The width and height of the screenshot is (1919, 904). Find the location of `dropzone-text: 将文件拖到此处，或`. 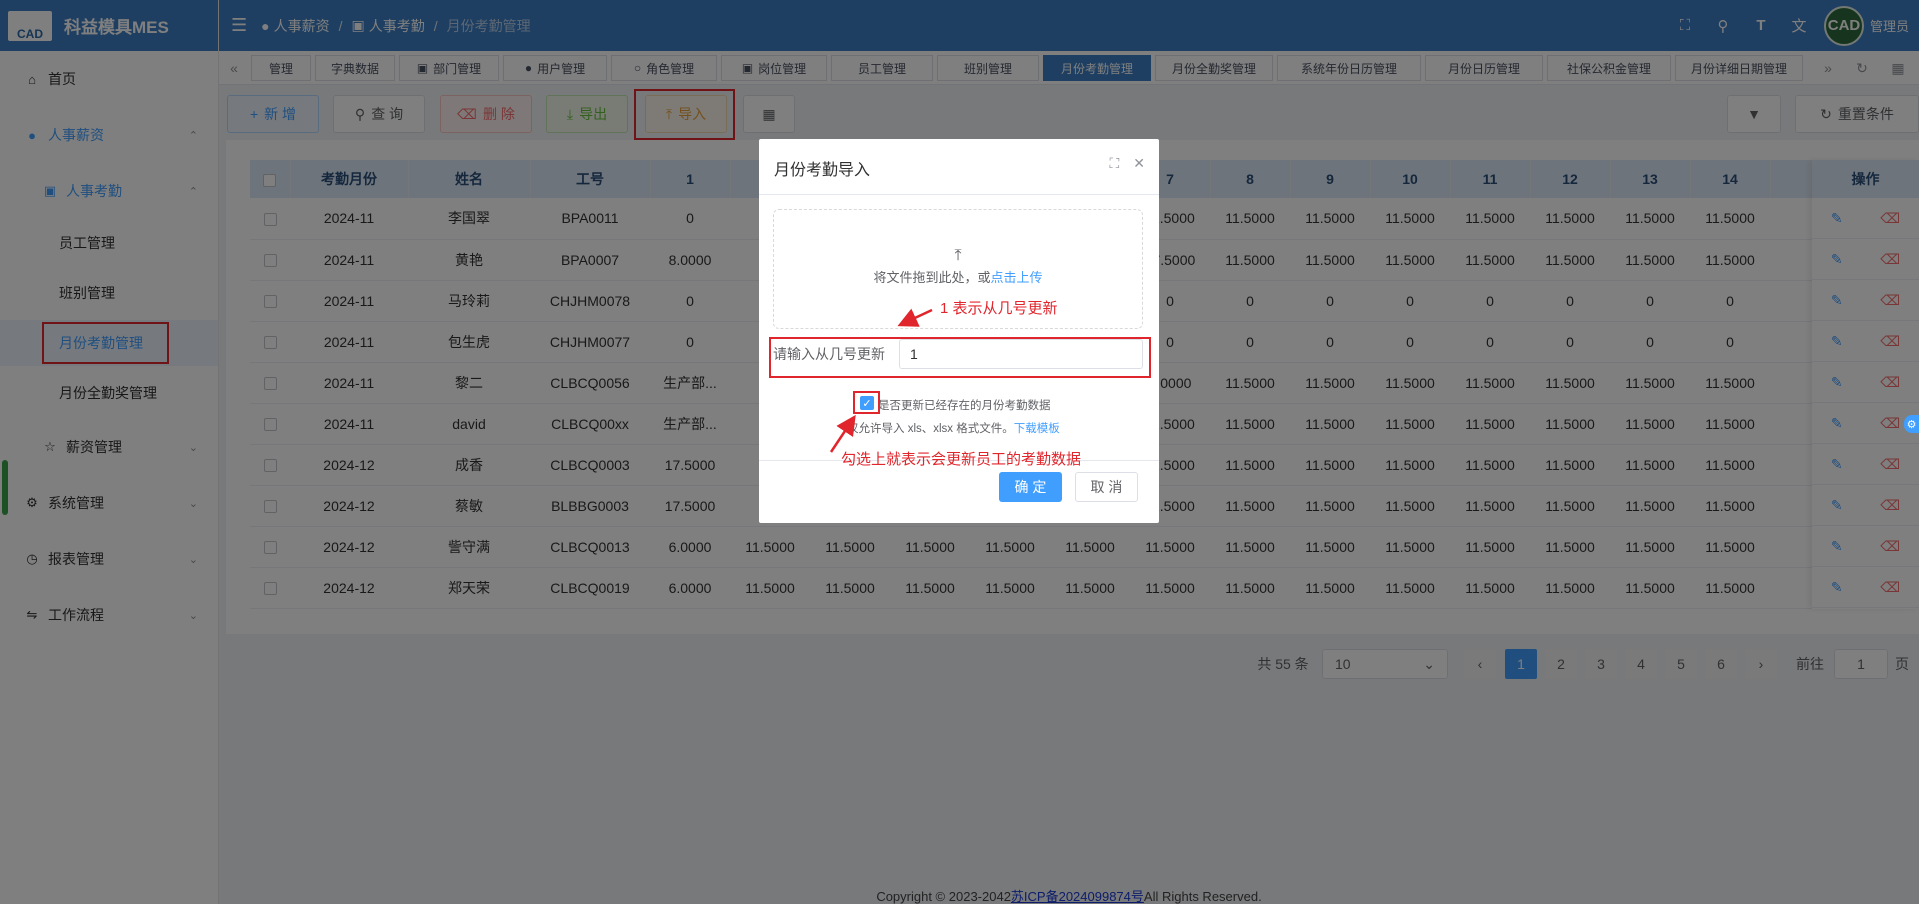

dropzone-text: 将文件拖到此处，或 is located at coordinates (932, 277).